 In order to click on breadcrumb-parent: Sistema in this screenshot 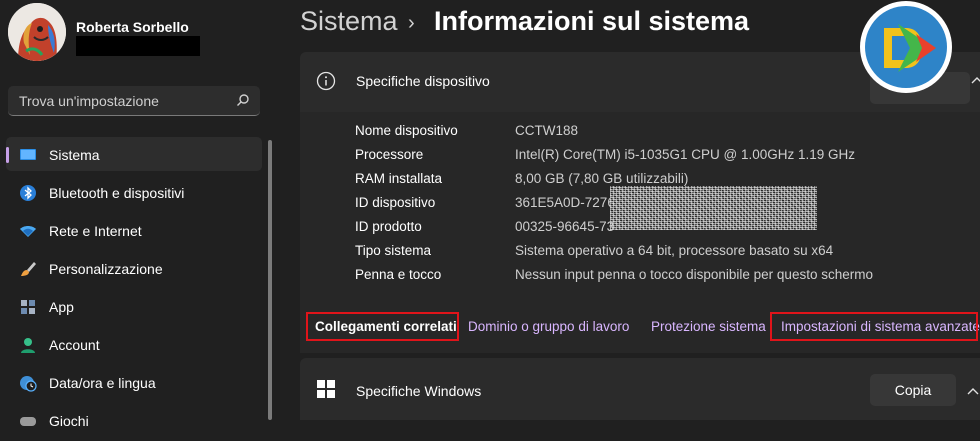, I will do `click(349, 21)`.